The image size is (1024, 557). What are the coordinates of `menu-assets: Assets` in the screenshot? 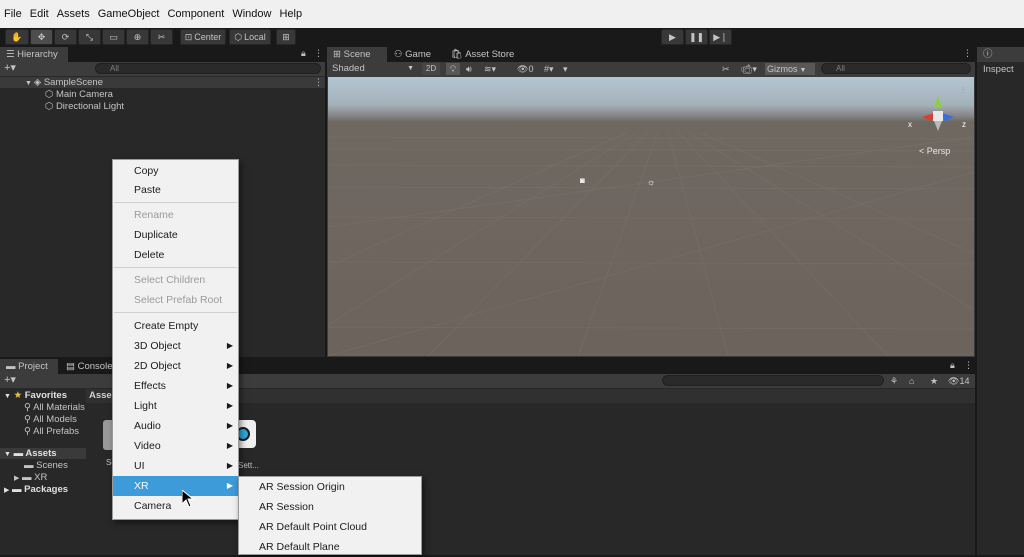 It's located at (73, 14).